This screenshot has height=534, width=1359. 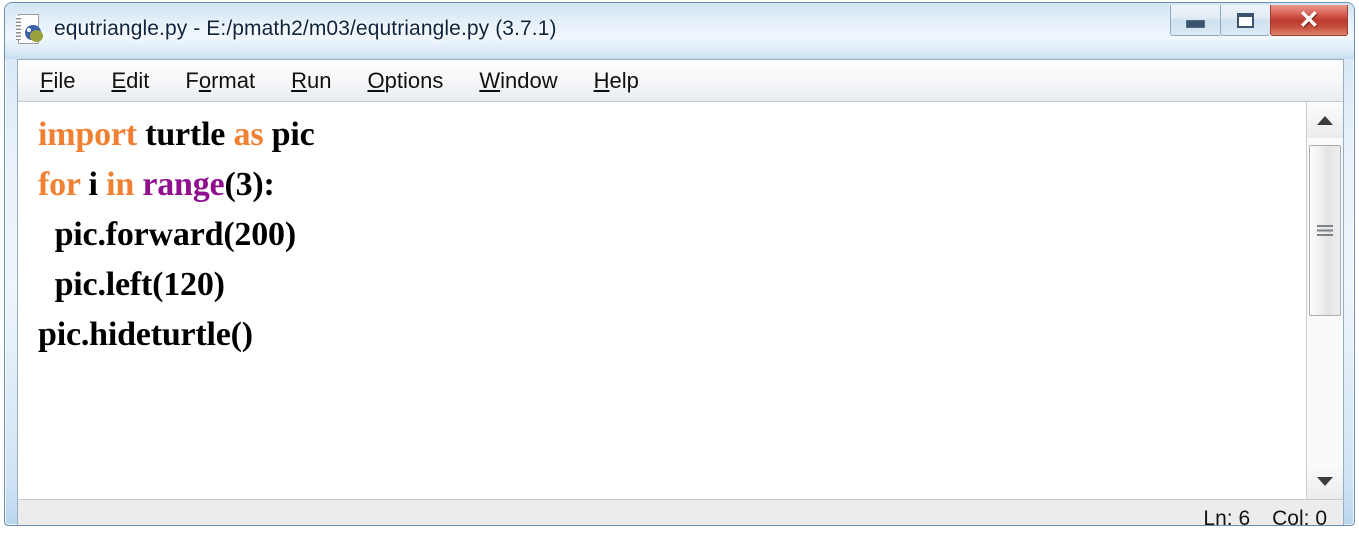 What do you see at coordinates (36, 36) in the screenshot?
I see `icon-python-snake-green` at bounding box center [36, 36].